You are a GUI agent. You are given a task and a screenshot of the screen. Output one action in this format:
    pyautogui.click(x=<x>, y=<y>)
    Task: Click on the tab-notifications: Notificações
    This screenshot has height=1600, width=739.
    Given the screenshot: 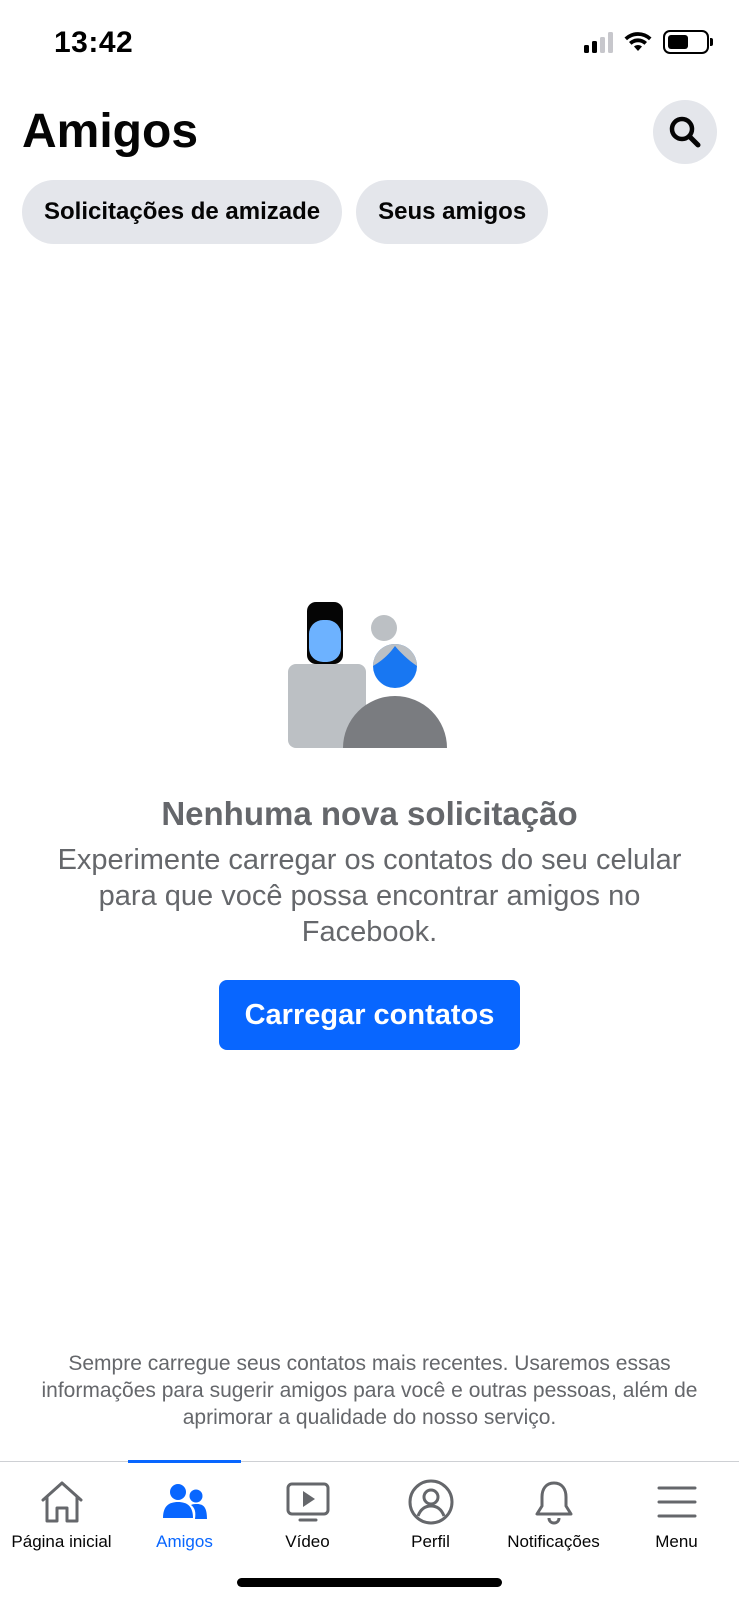 What is the action you would take?
    pyautogui.click(x=553, y=1512)
    